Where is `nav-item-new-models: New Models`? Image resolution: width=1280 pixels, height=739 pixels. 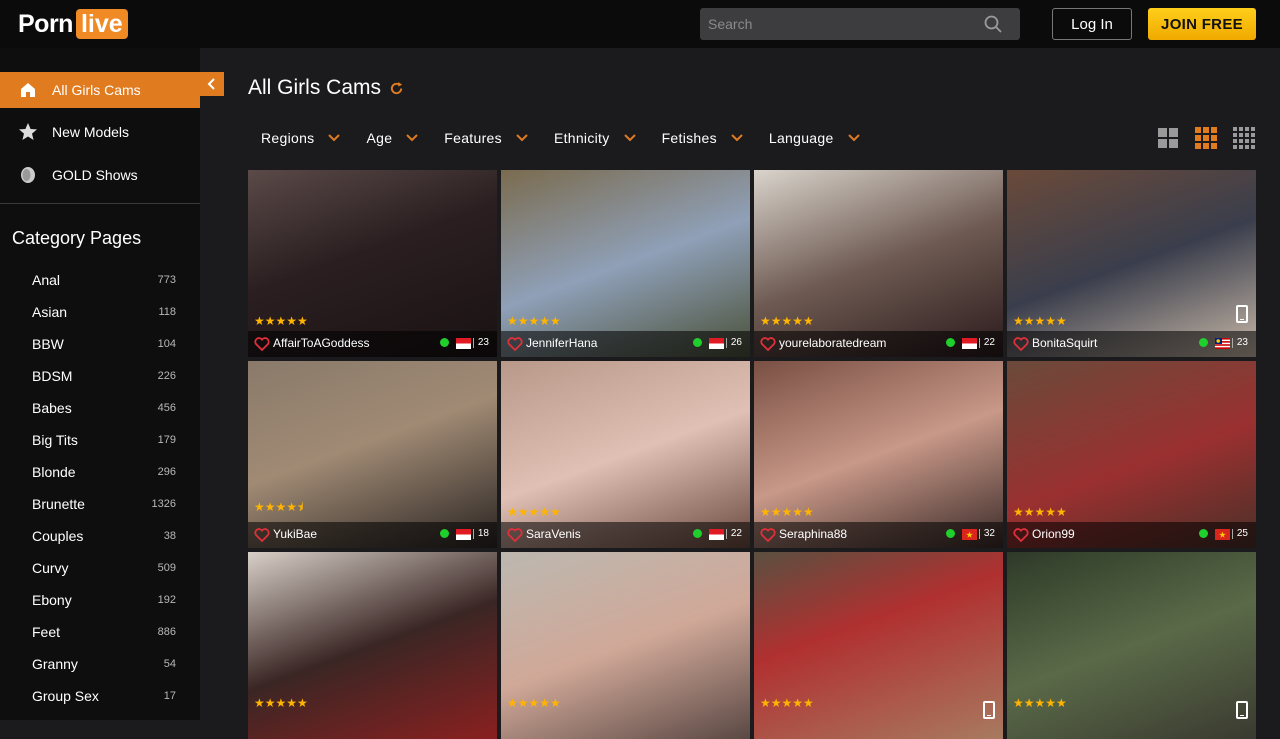
nav-item-new-models: New Models is located at coordinates (100, 132).